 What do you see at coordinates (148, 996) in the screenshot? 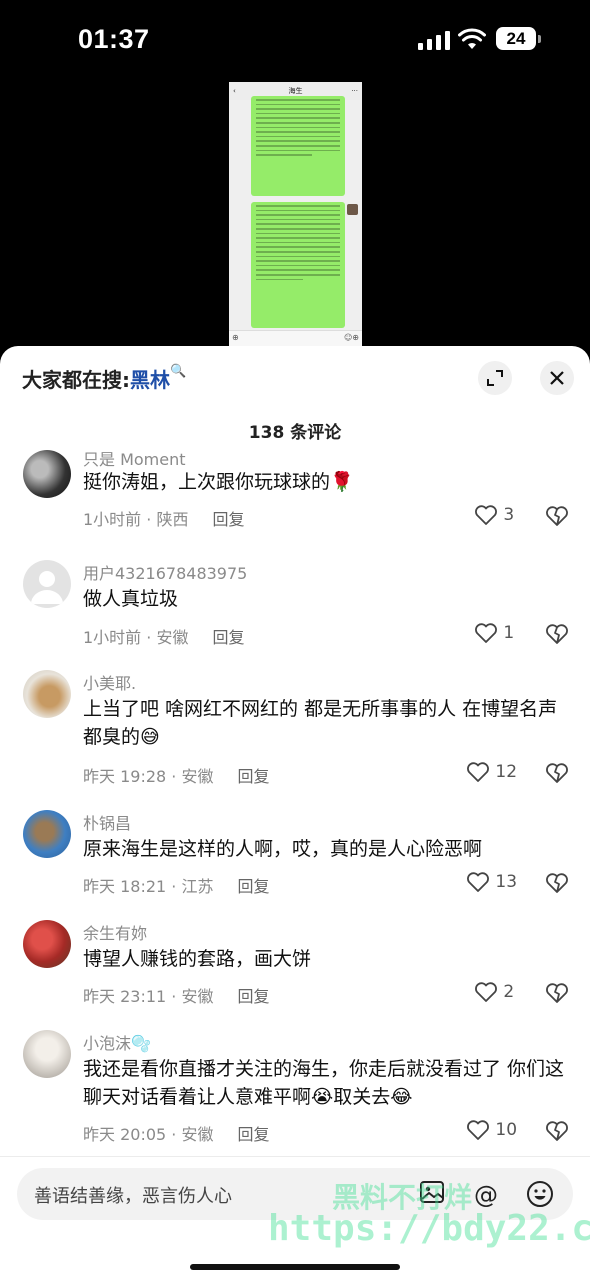
I see `comment-time-location: 昨天 23:11 · 安徽` at bounding box center [148, 996].